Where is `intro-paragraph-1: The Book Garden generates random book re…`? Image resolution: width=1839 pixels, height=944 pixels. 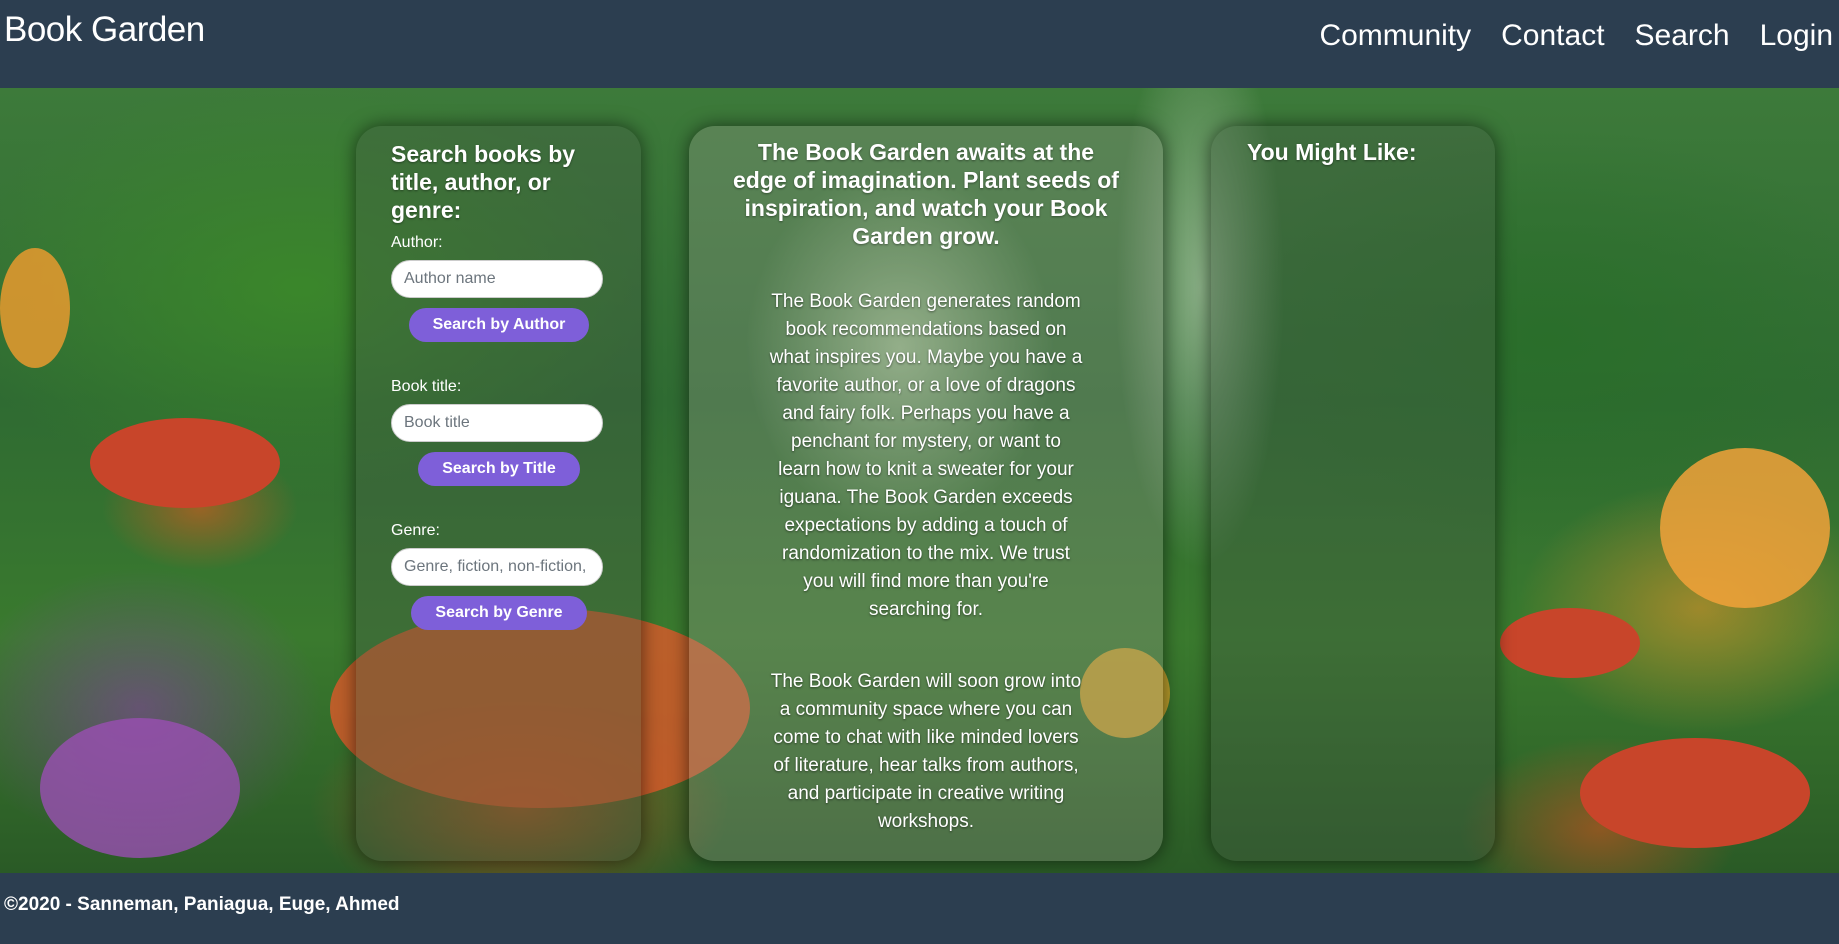 intro-paragraph-1: The Book Garden generates random book re… is located at coordinates (926, 455).